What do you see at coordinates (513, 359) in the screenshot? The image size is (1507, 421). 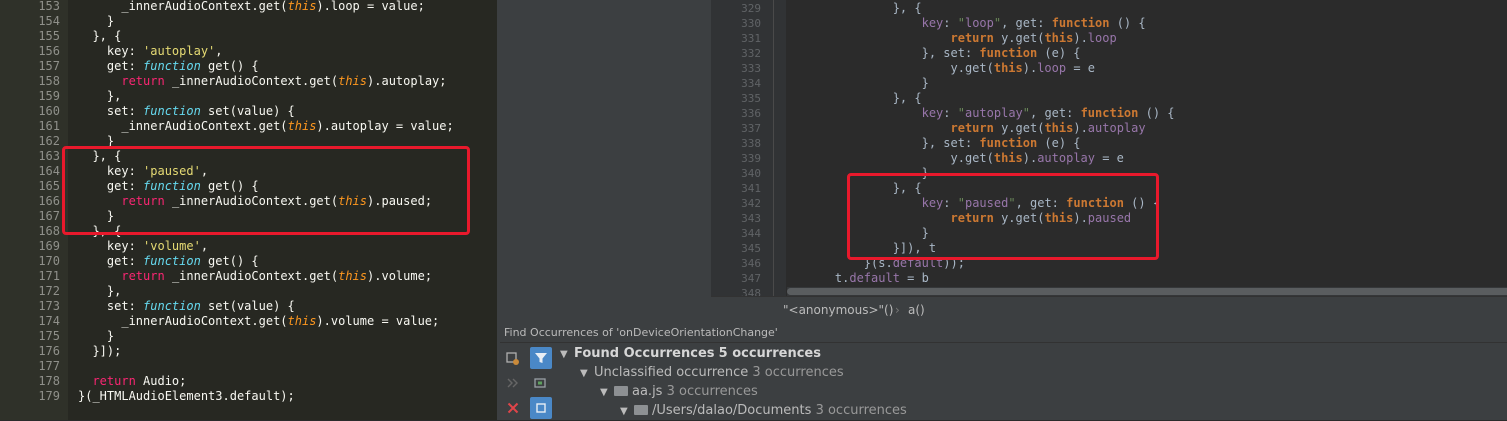 I see `settings-icon` at bounding box center [513, 359].